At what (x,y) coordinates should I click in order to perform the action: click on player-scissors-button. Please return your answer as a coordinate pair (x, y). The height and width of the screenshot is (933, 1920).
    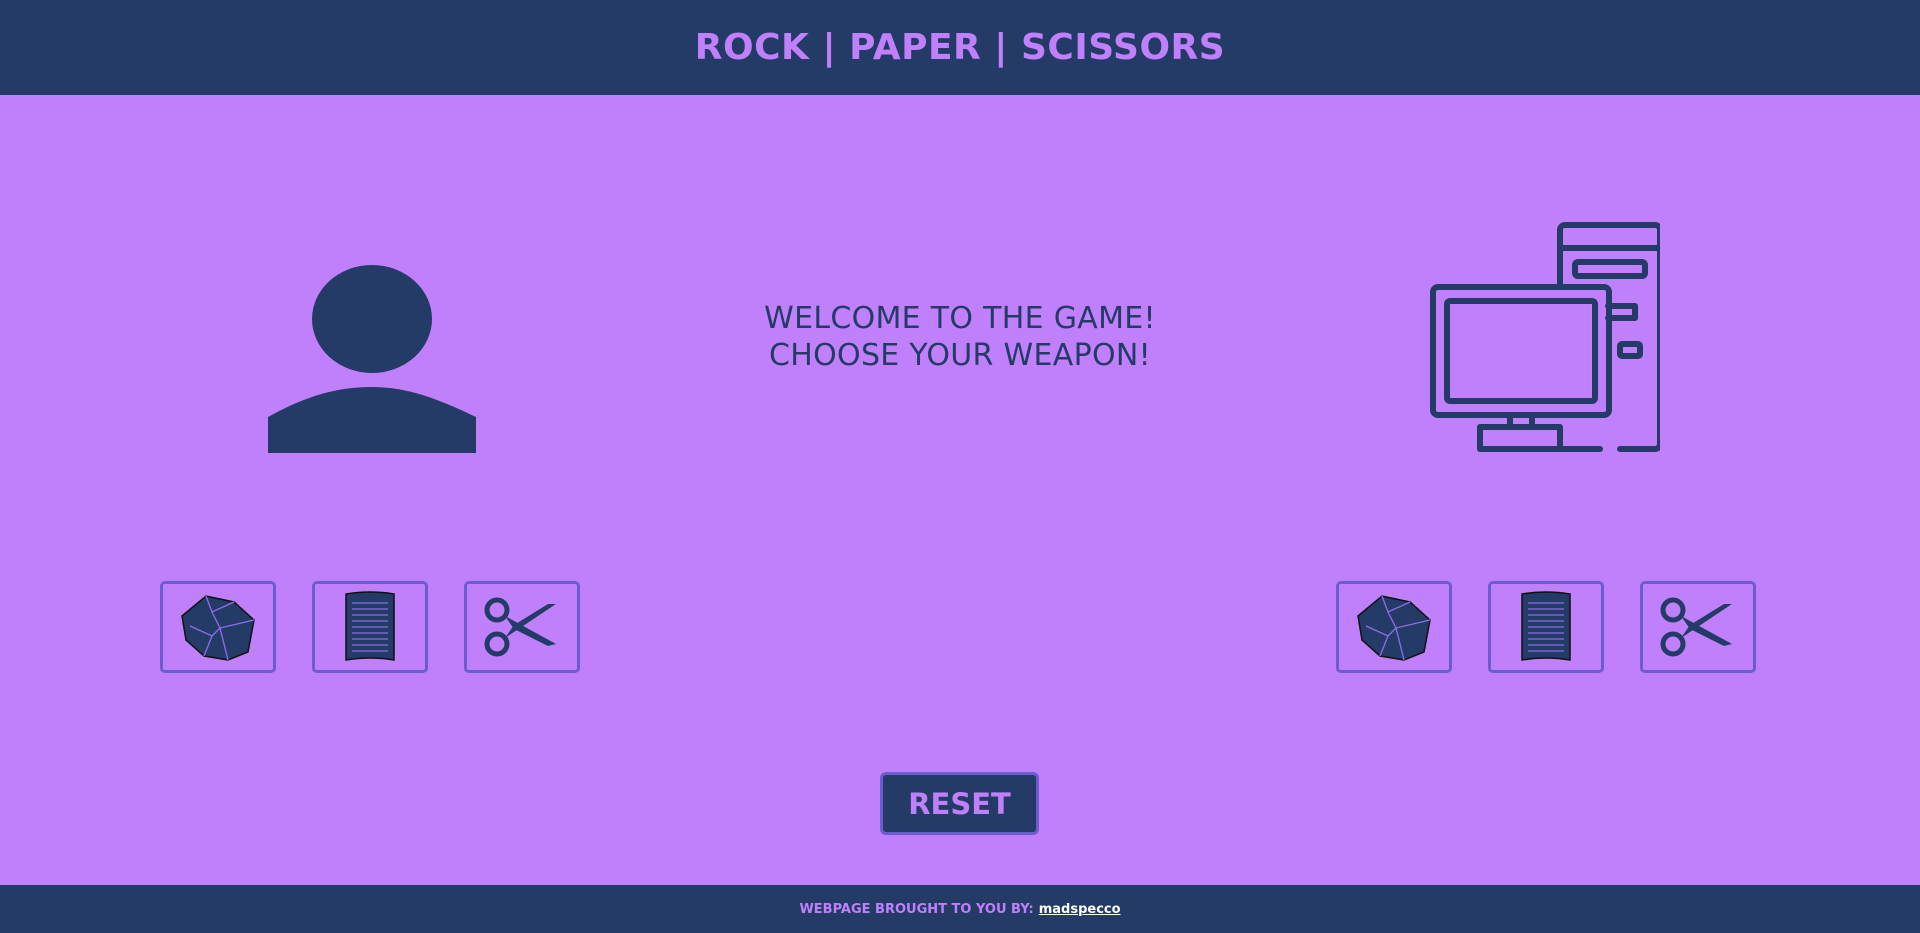
    Looking at the image, I should click on (522, 627).